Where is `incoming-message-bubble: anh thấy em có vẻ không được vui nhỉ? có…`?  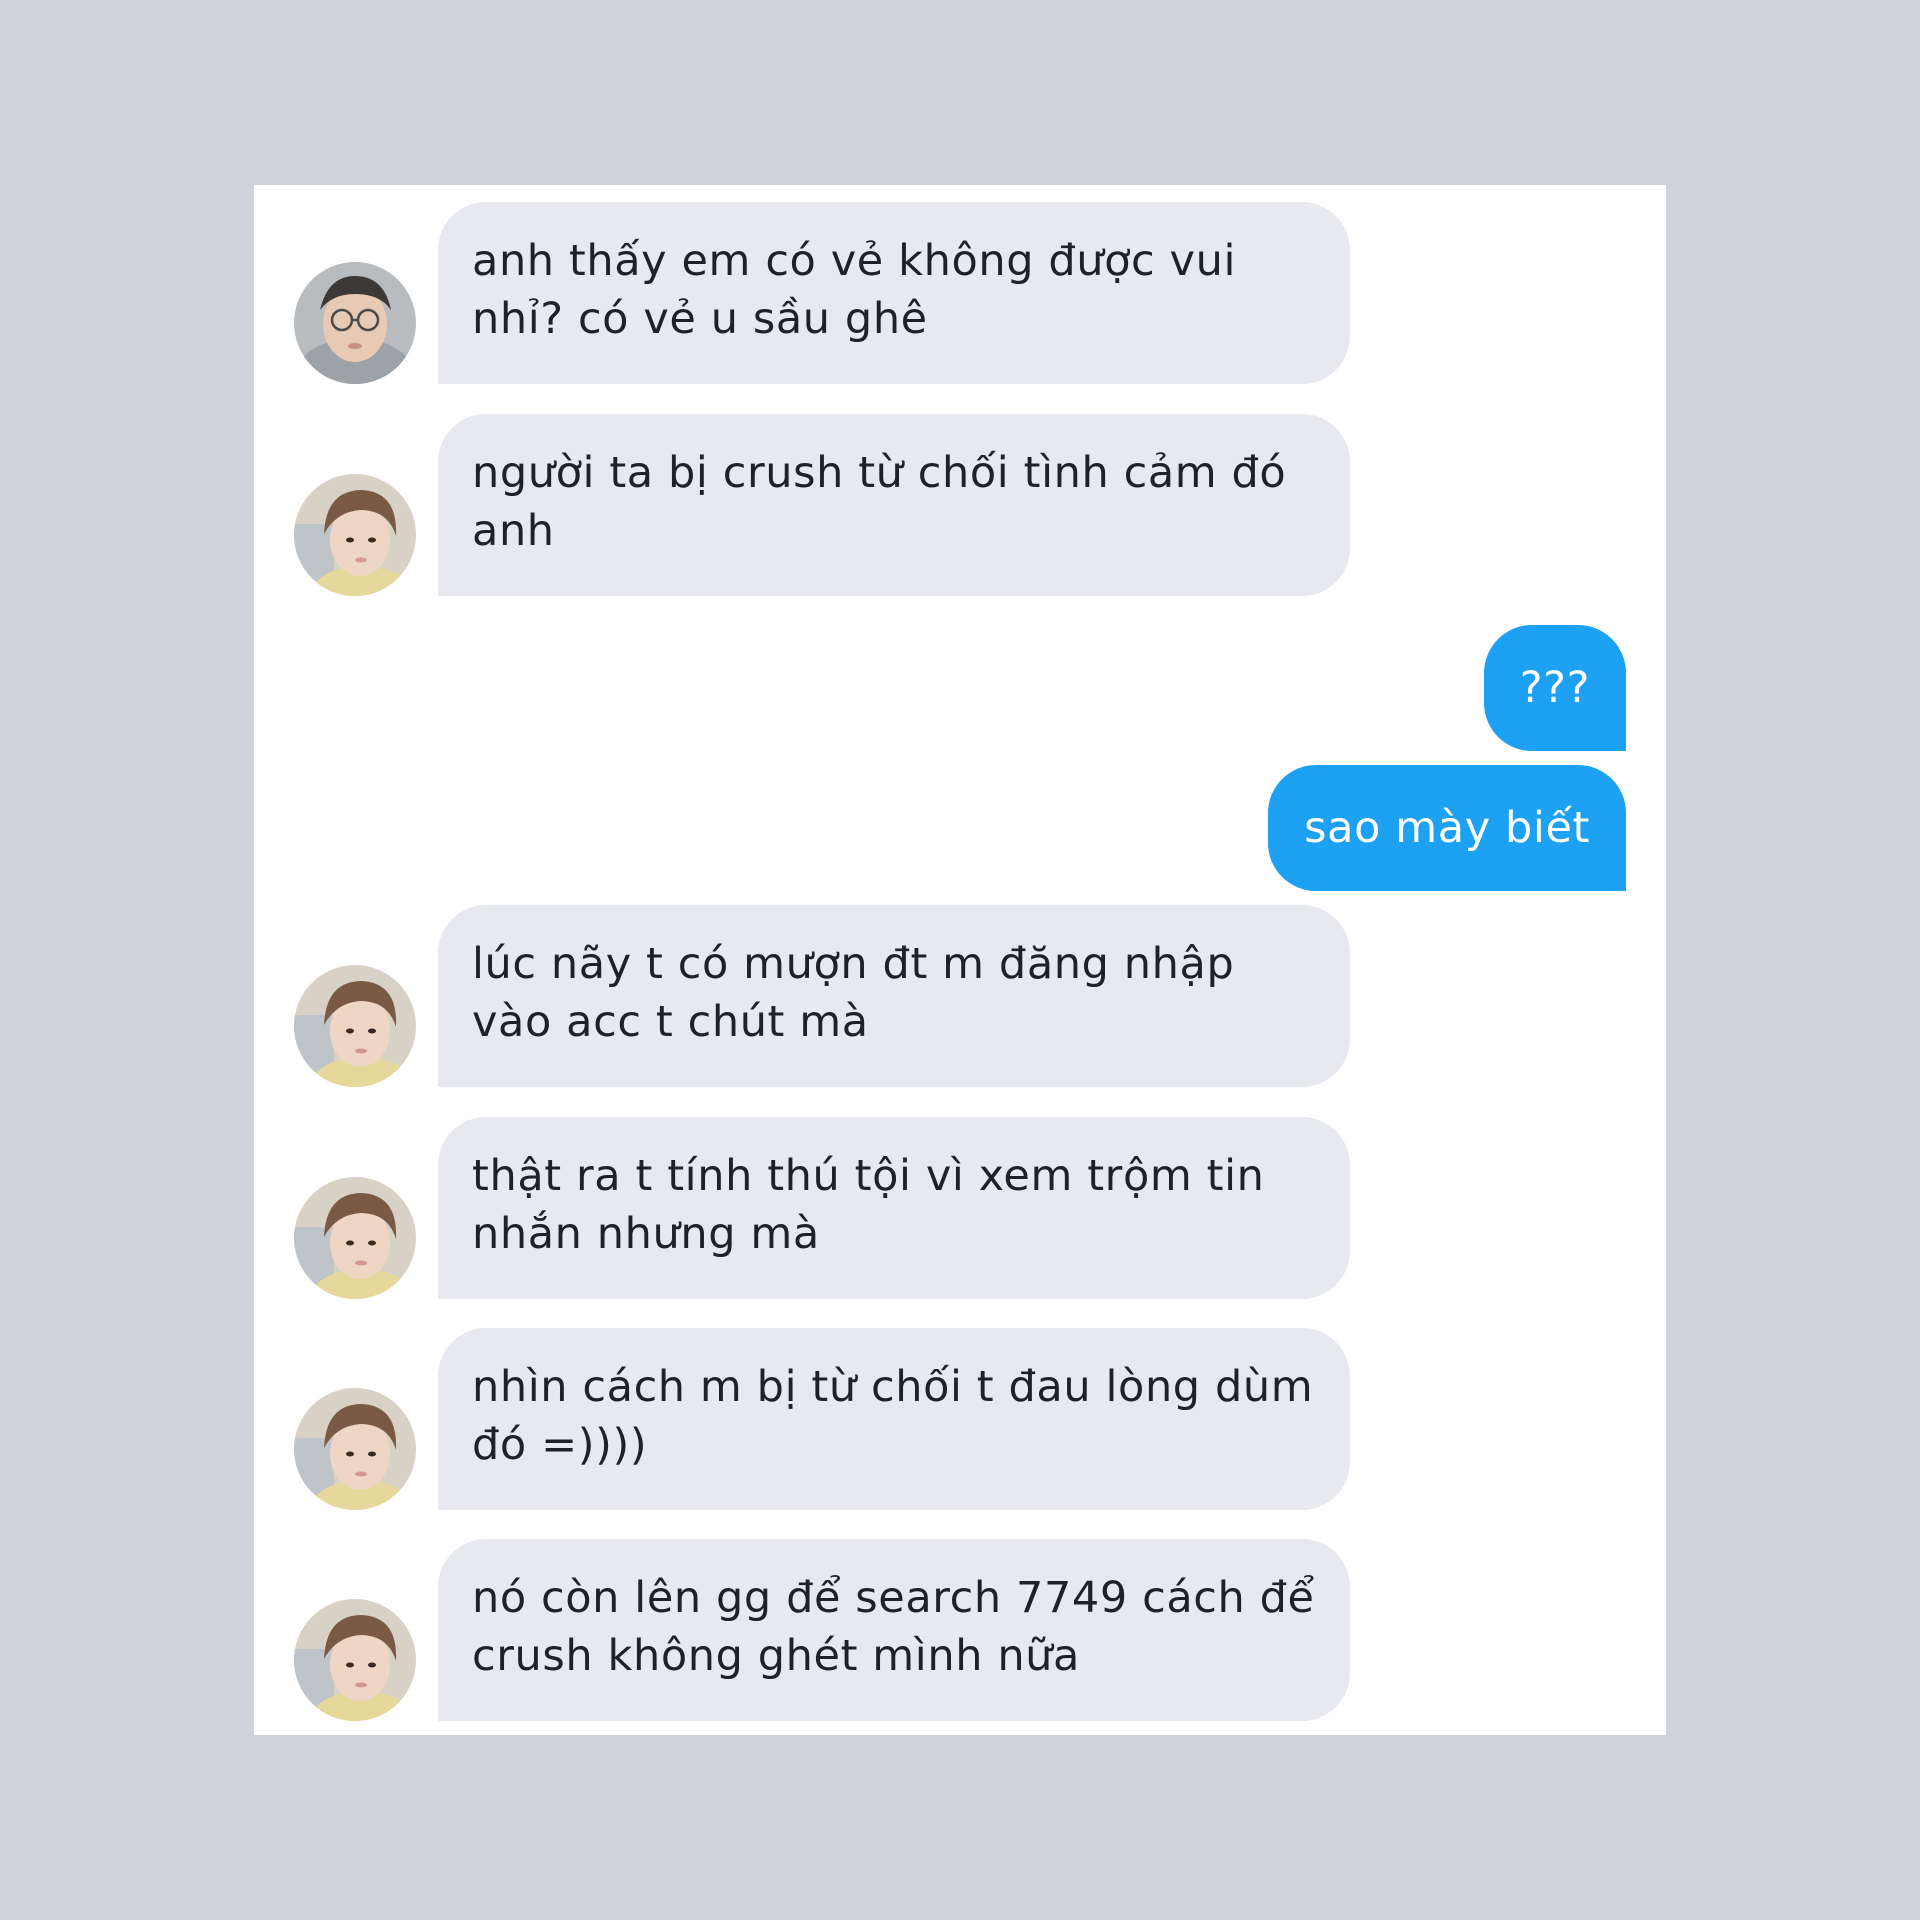 incoming-message-bubble: anh thấy em có vẻ không được vui nhỉ? có… is located at coordinates (894, 293).